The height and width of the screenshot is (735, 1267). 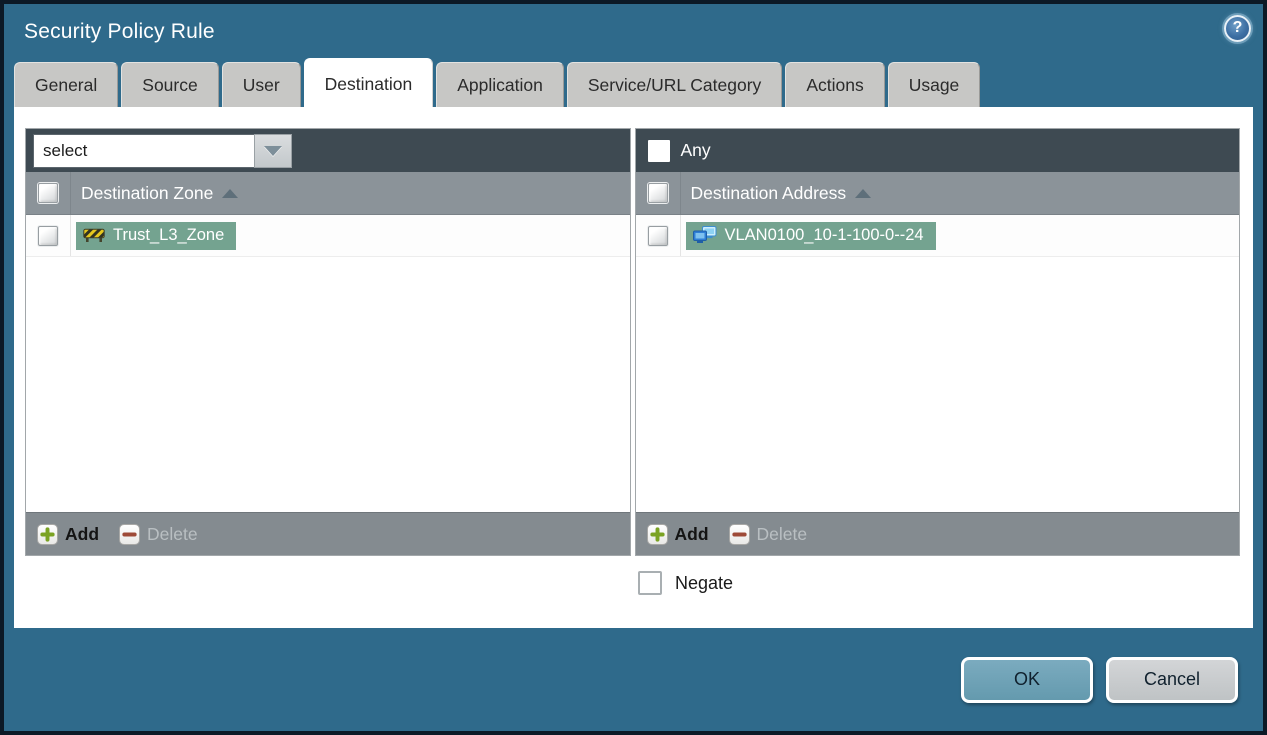 I want to click on zone-item-label: Trust_L3_Zone, so click(x=169, y=234).